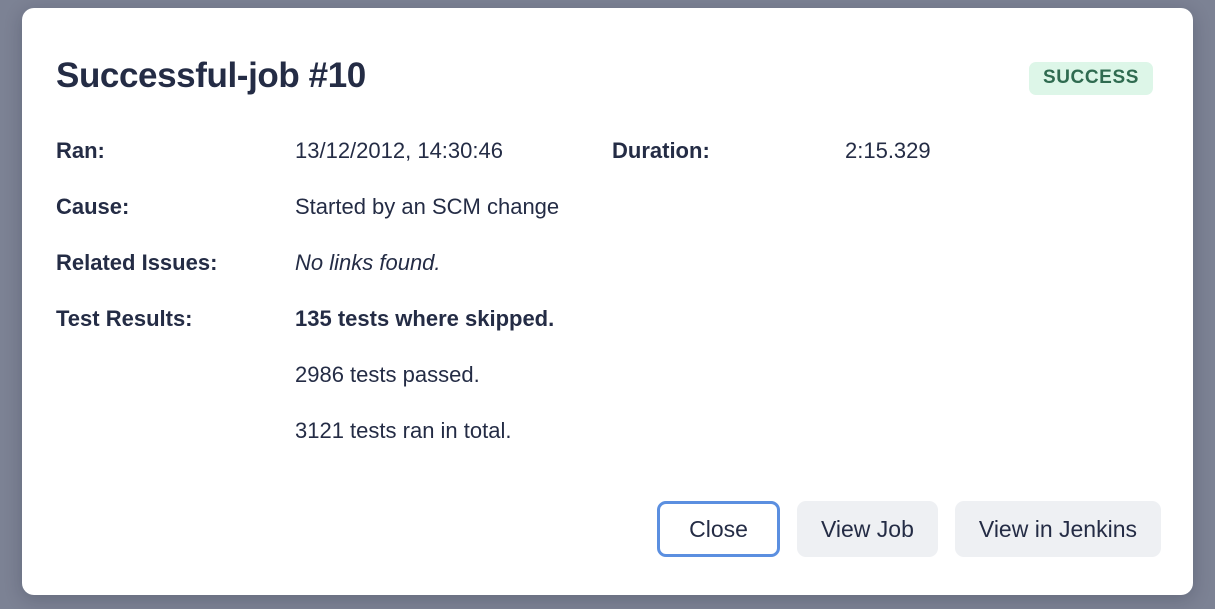 This screenshot has width=1215, height=609. What do you see at coordinates (609, 332) in the screenshot?
I see `detail-row-test-results: Test Results: 135 tests where skipped.` at bounding box center [609, 332].